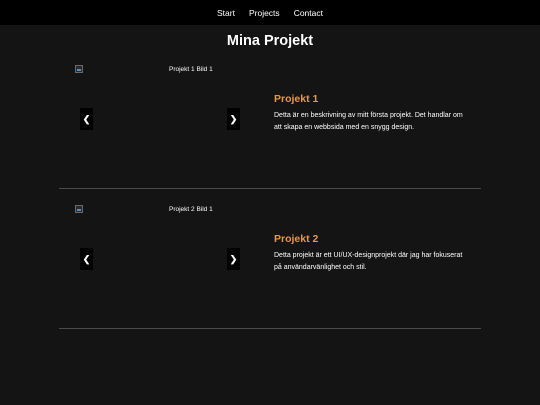 This screenshot has width=540, height=405. Describe the element at coordinates (296, 239) in the screenshot. I see `project-title: Projekt 2` at that location.